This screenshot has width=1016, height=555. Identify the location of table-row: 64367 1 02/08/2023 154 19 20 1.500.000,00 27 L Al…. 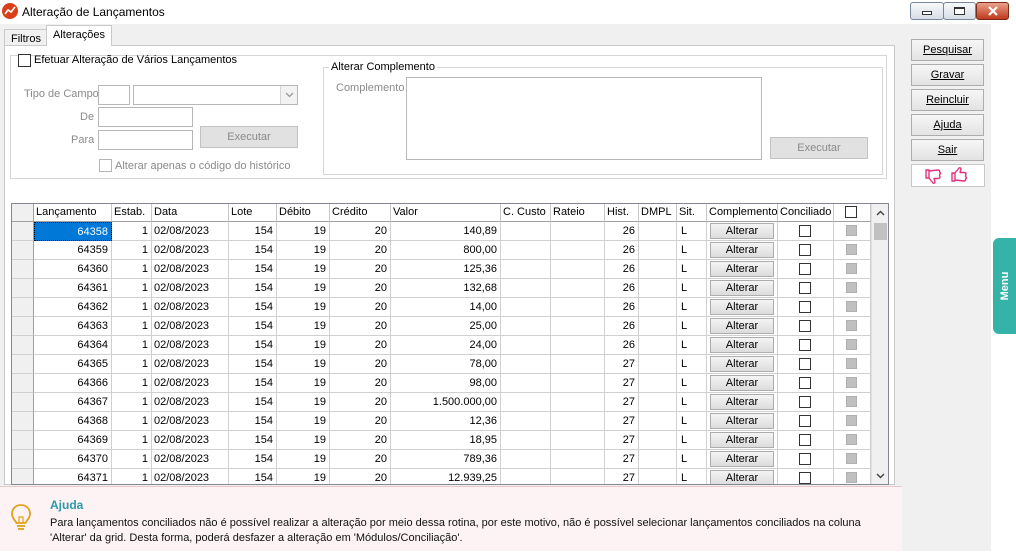
(441, 402).